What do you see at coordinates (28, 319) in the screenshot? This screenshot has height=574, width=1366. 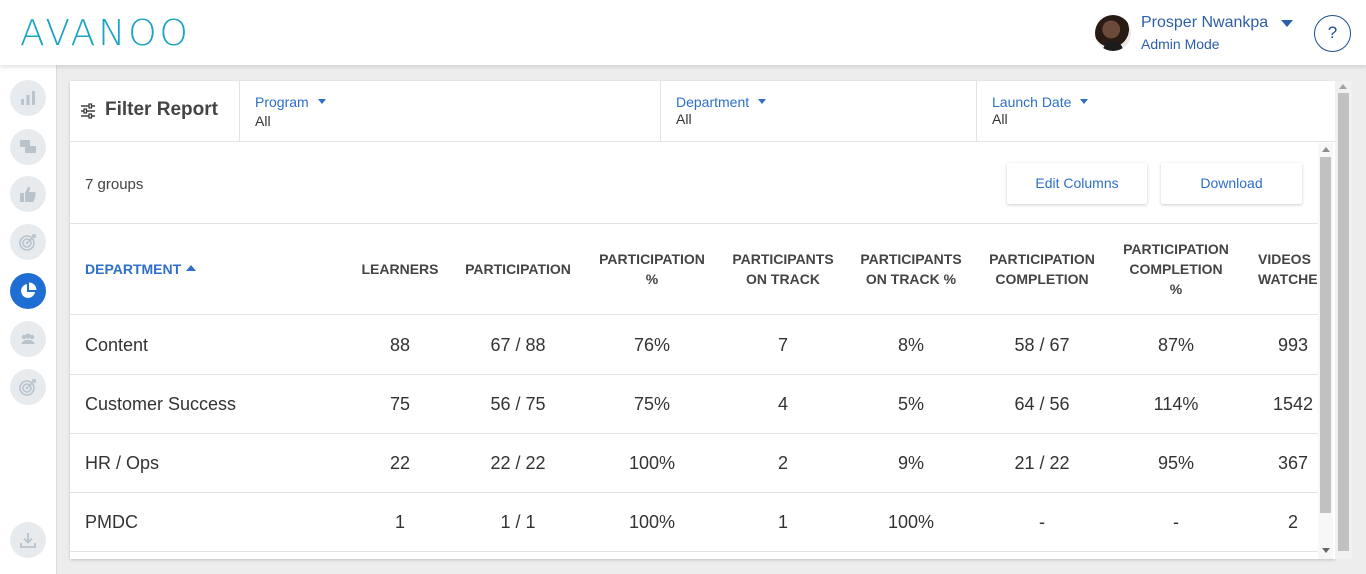 I see `sidebar` at bounding box center [28, 319].